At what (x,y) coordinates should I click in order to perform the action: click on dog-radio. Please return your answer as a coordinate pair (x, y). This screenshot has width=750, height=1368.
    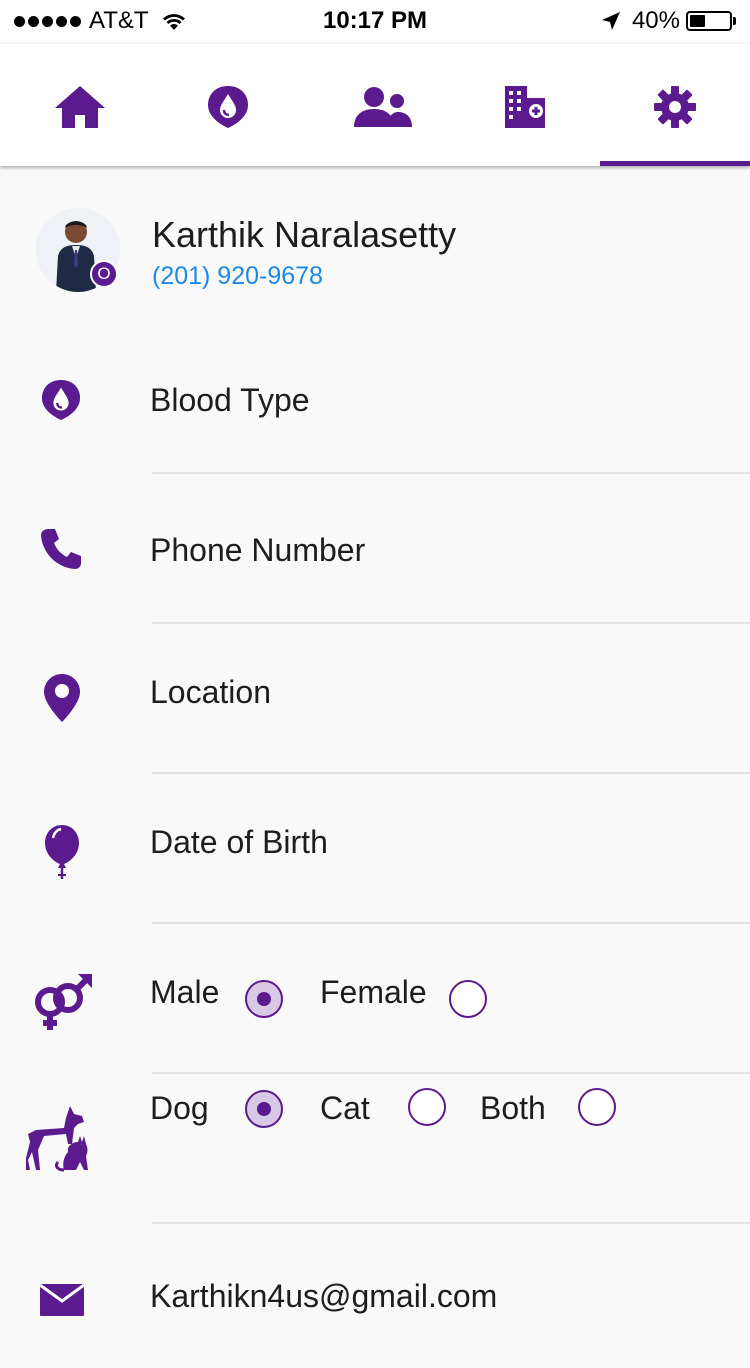
    Looking at the image, I should click on (264, 1109).